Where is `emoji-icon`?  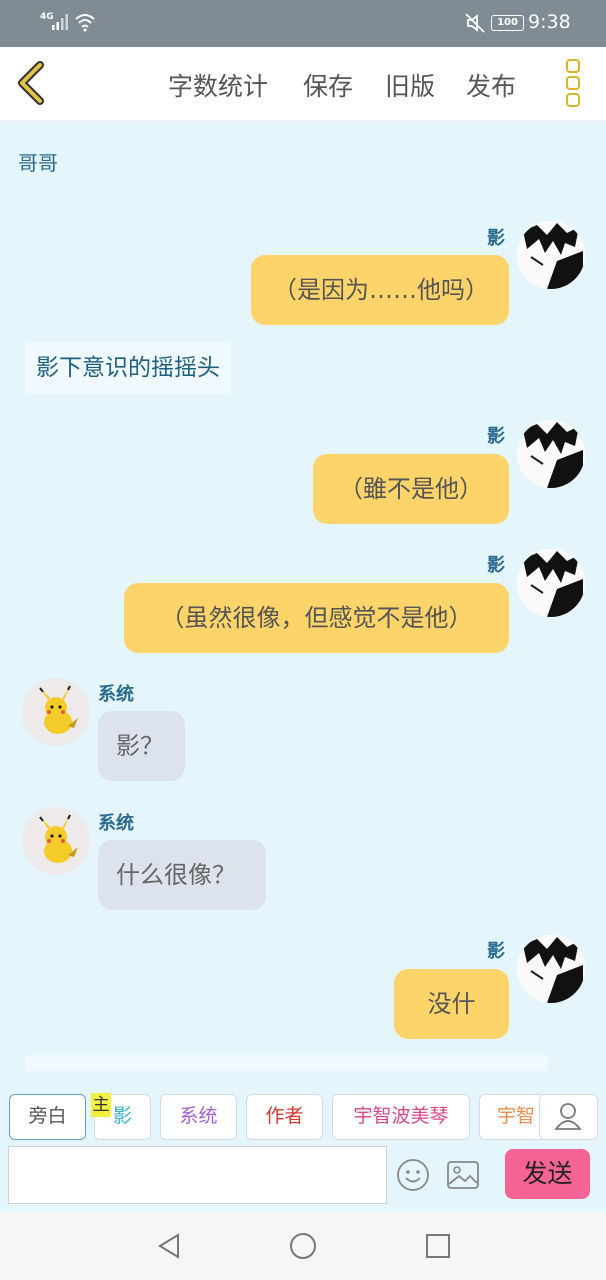
emoji-icon is located at coordinates (413, 1175).